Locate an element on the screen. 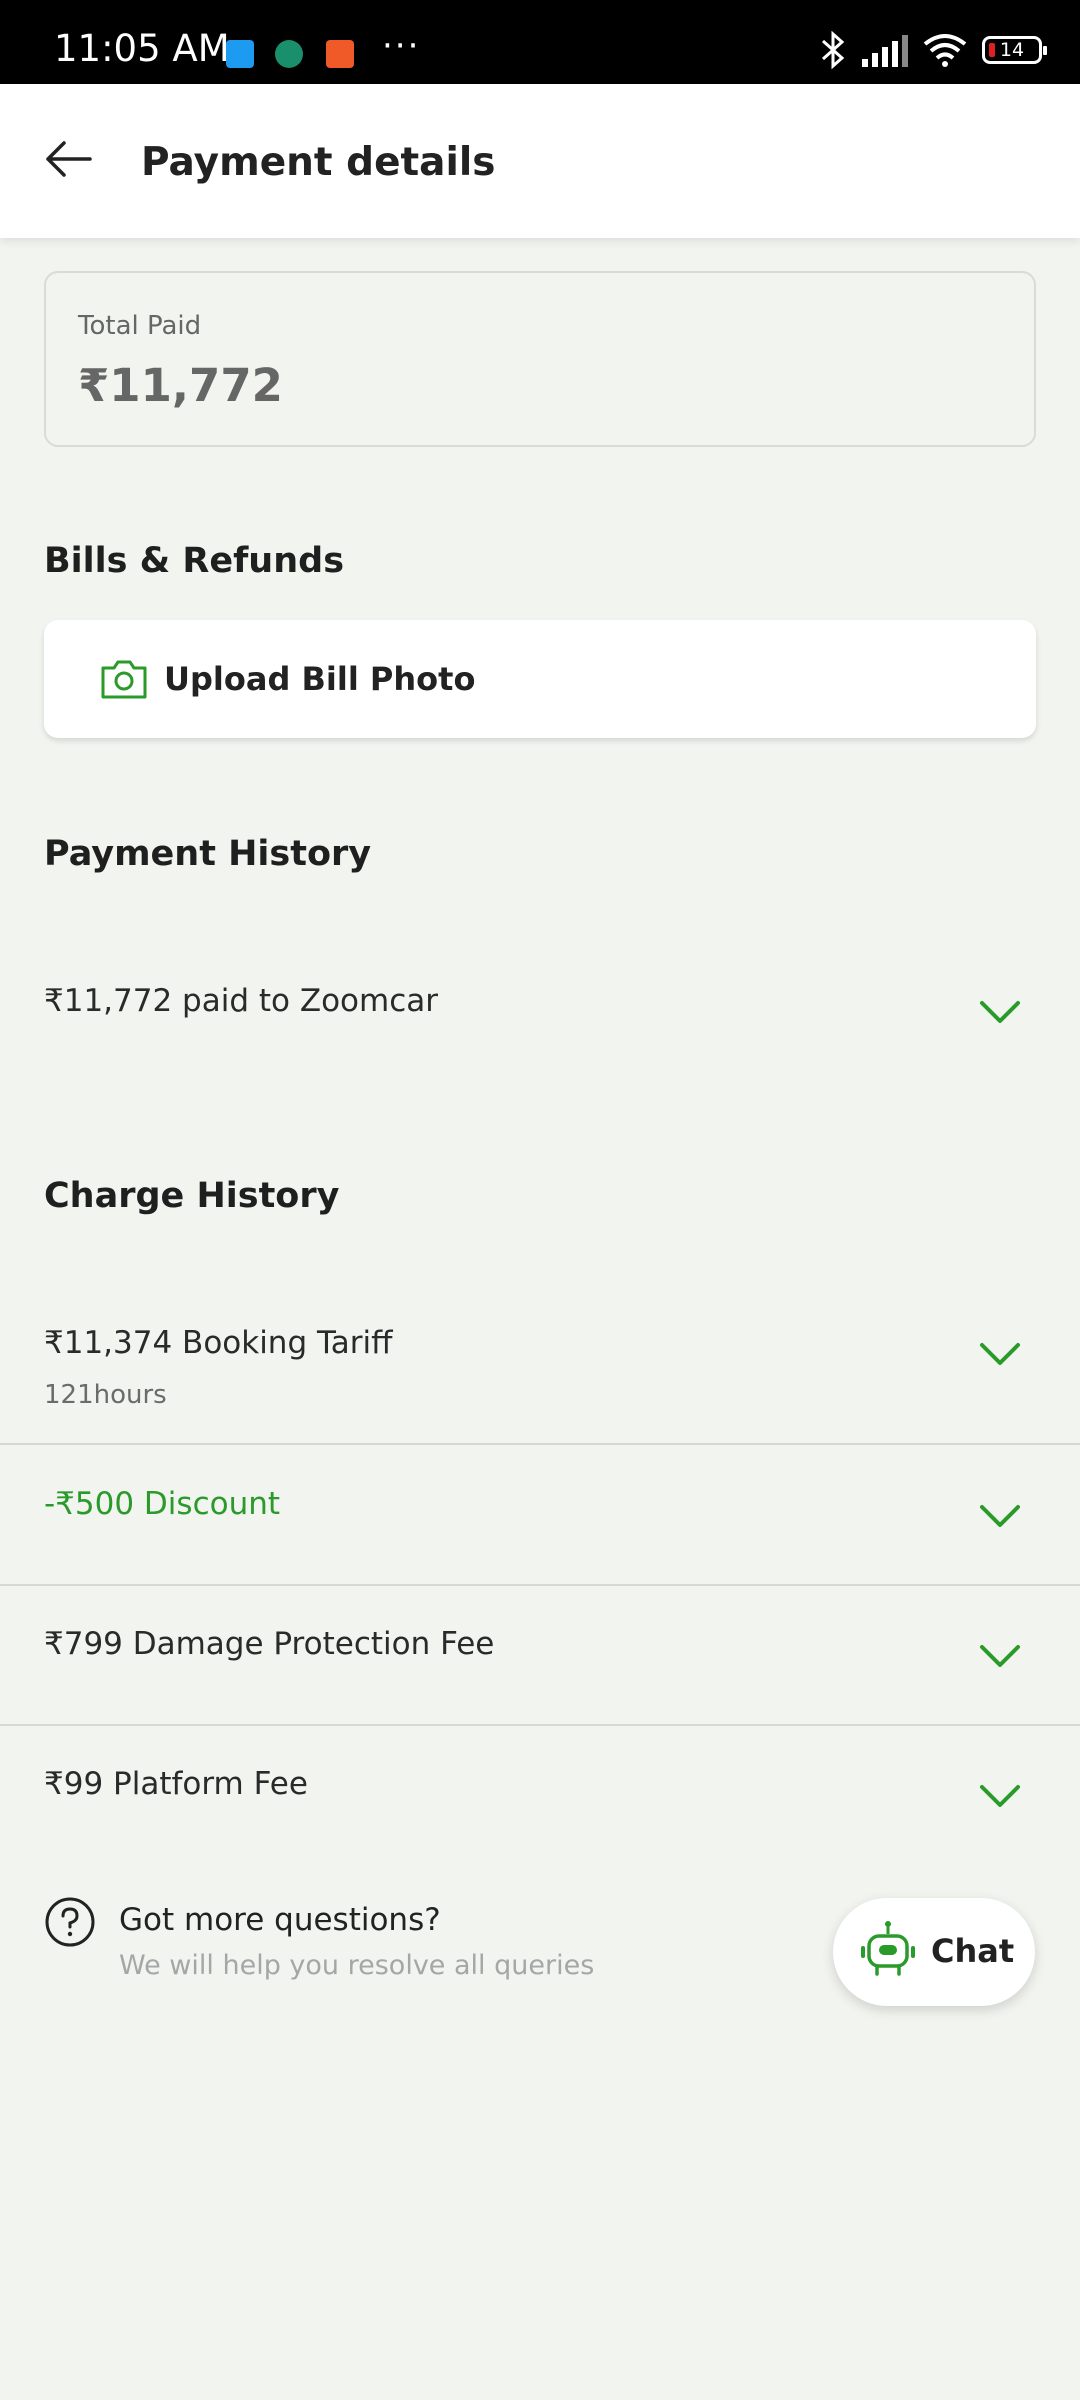 This screenshot has height=2400, width=1080. signal-icon is located at coordinates (885, 51).